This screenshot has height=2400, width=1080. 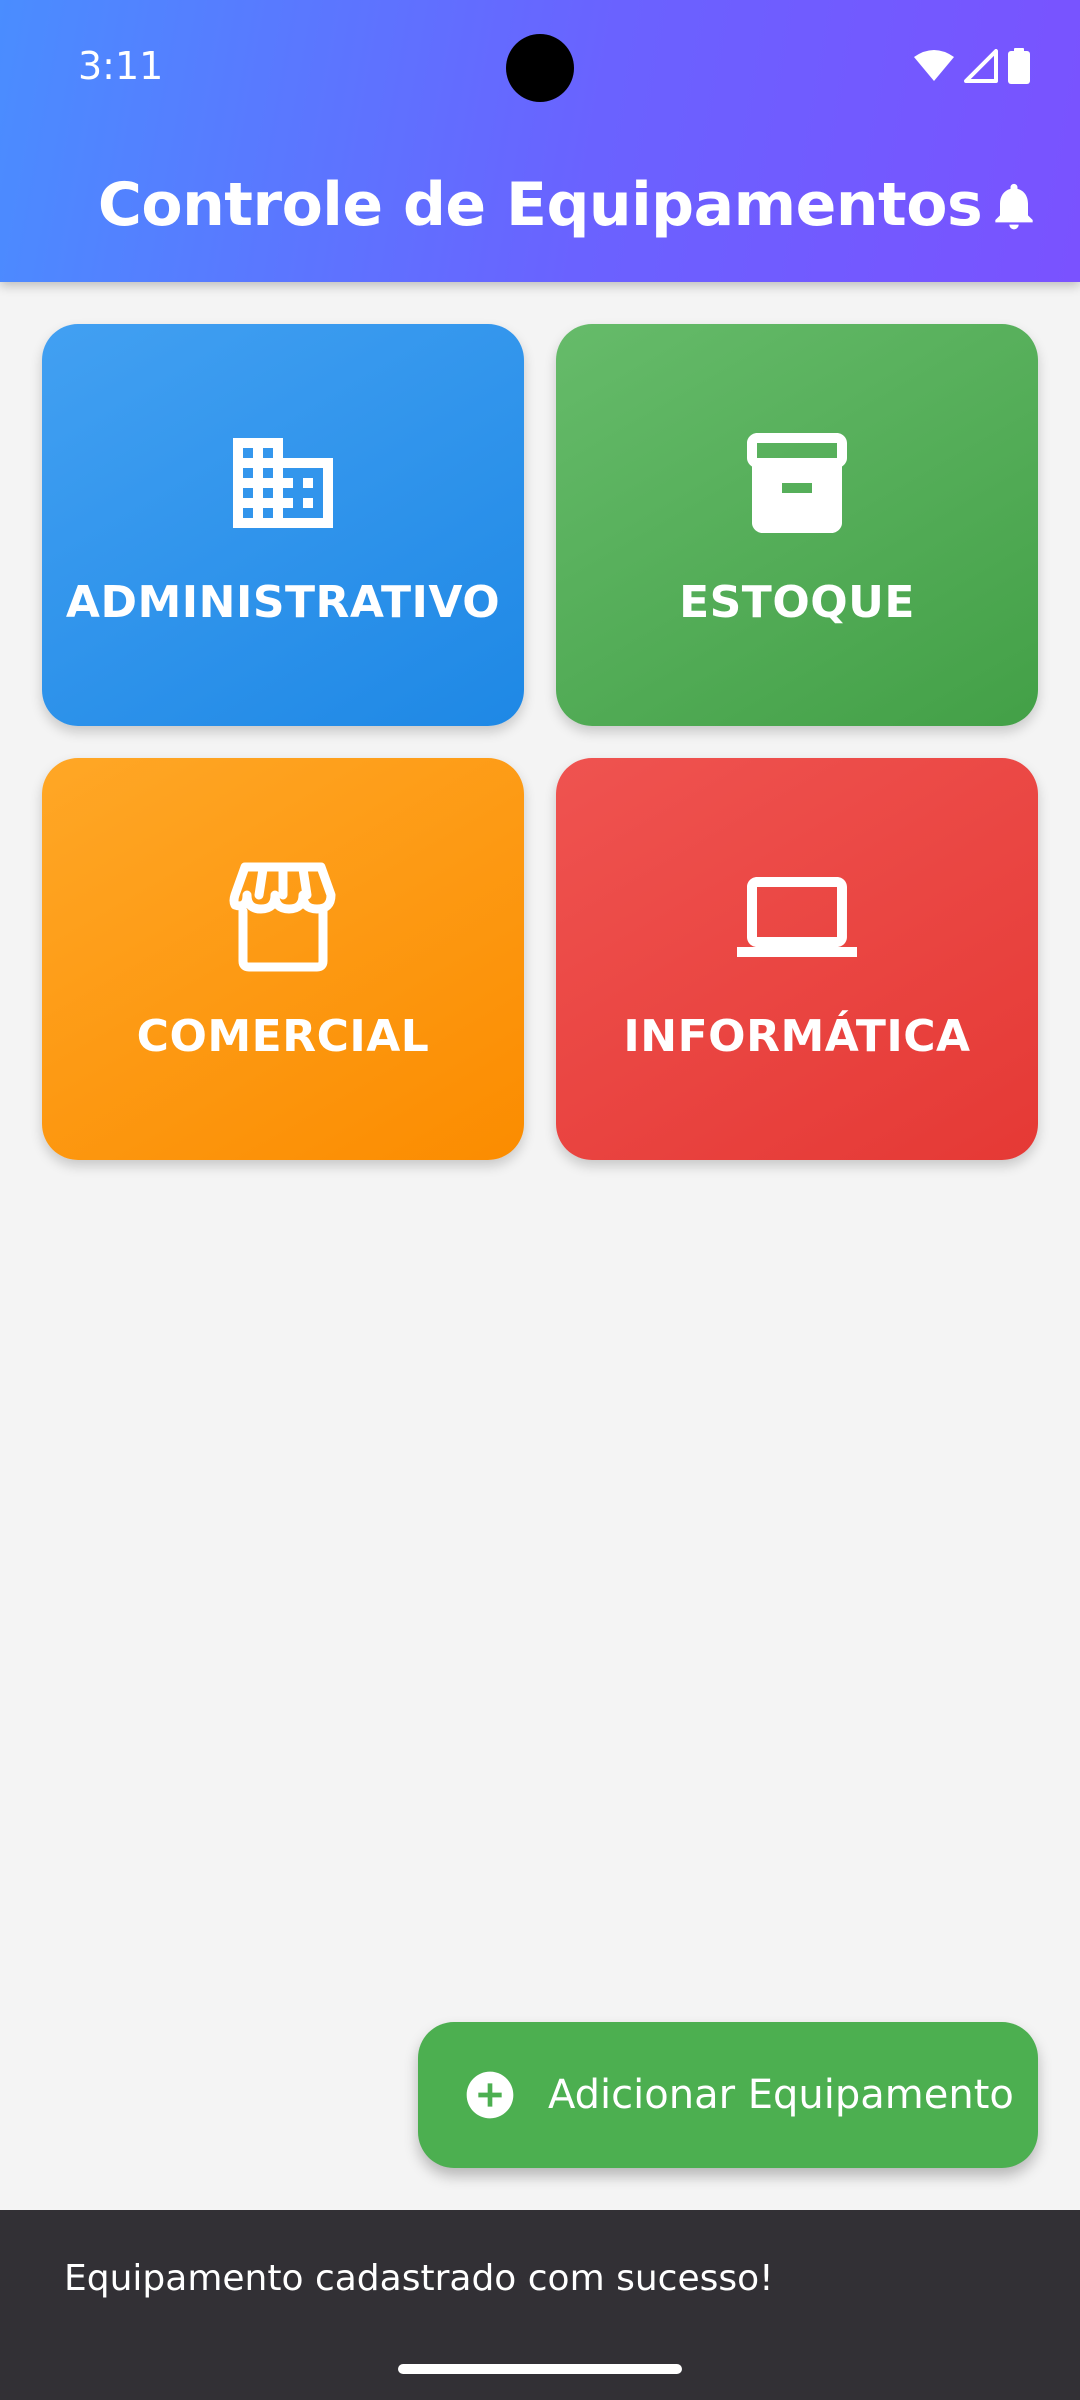 I want to click on status-time: 3:11, so click(x=121, y=66).